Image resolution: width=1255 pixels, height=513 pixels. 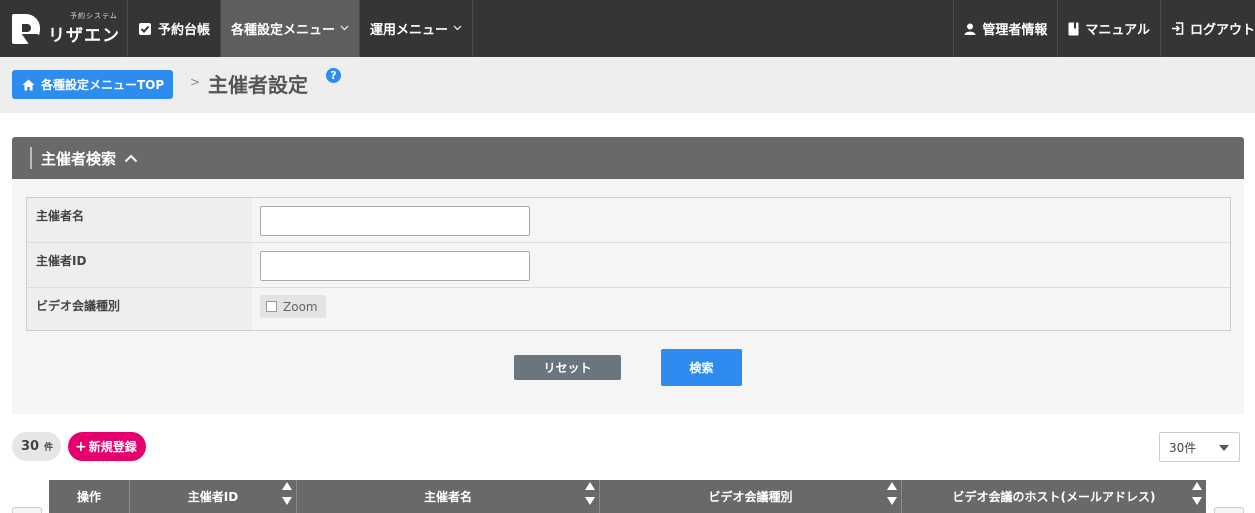 I want to click on breadcrumb-home-label: 各種設定メニューTOP, so click(x=103, y=85).